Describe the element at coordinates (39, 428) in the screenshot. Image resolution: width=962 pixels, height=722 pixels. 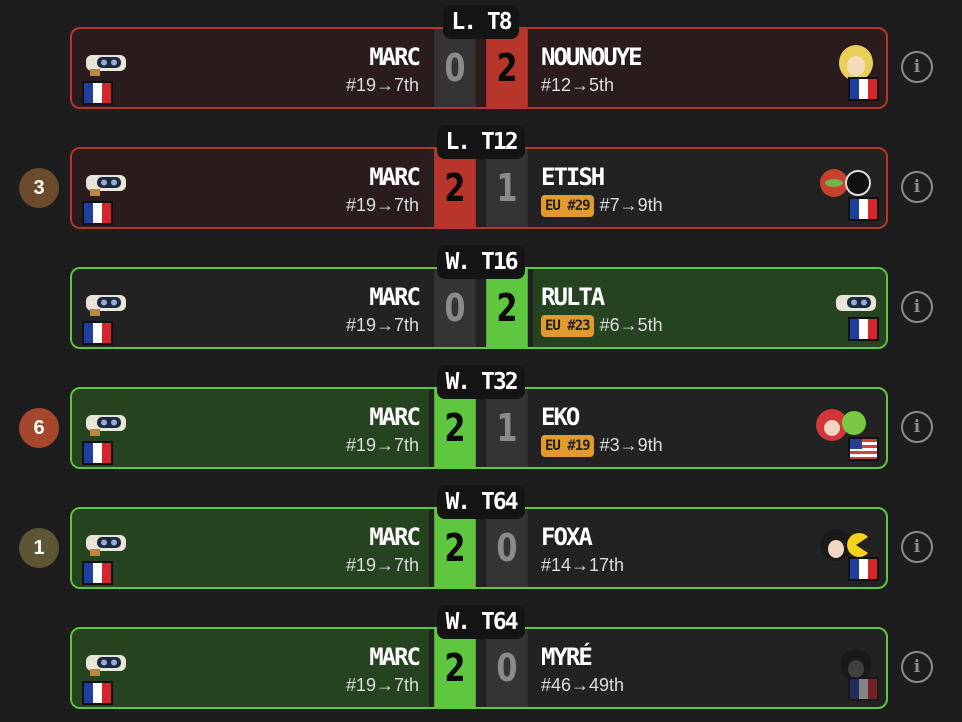
I see `placement-number: 6` at that location.